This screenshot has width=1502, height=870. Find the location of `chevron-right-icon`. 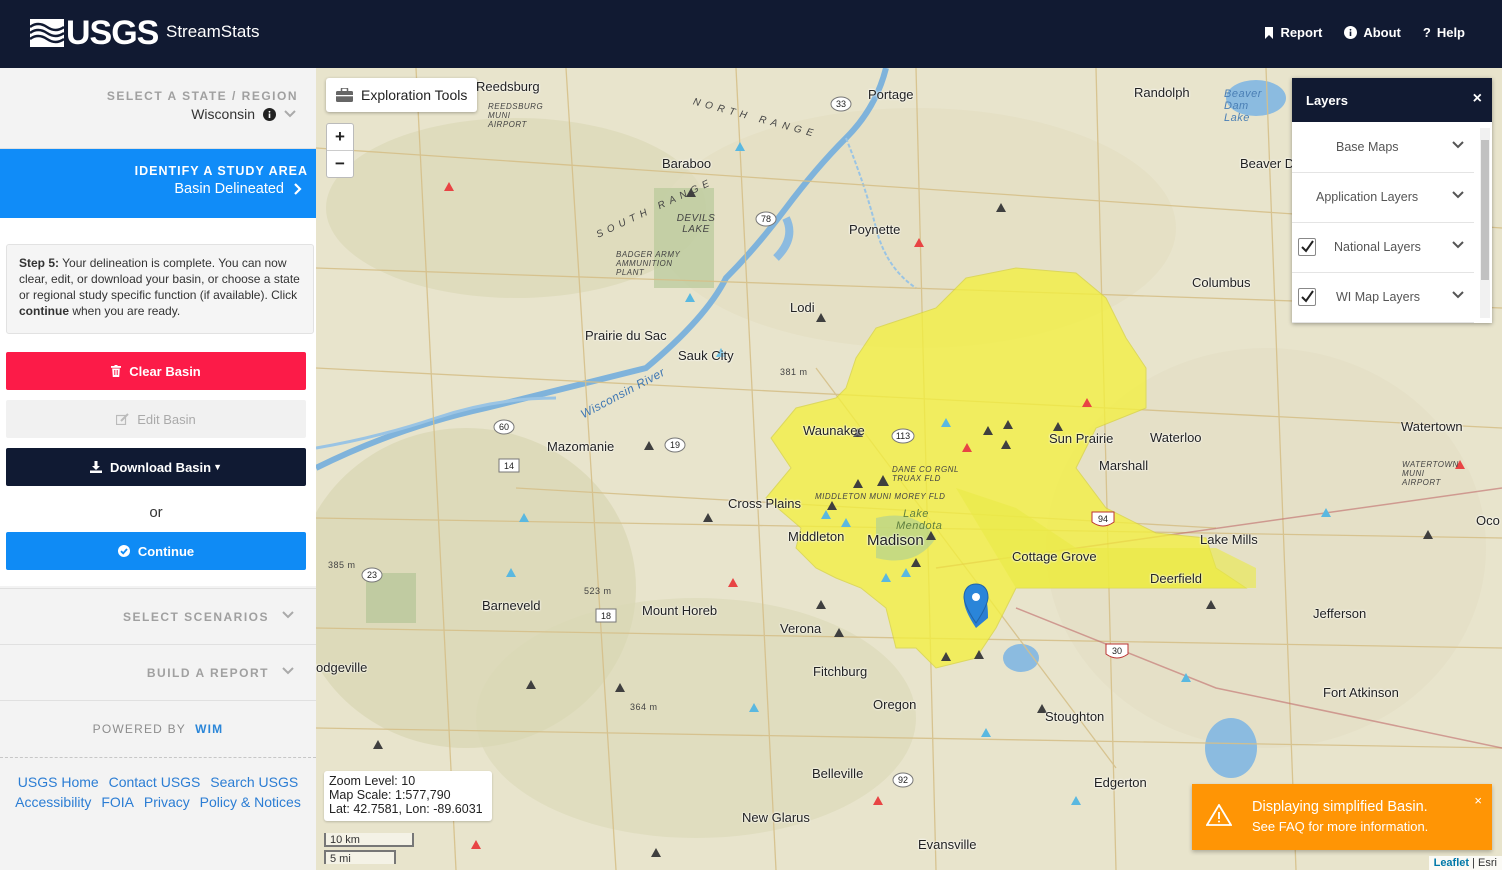

chevron-right-icon is located at coordinates (298, 189).